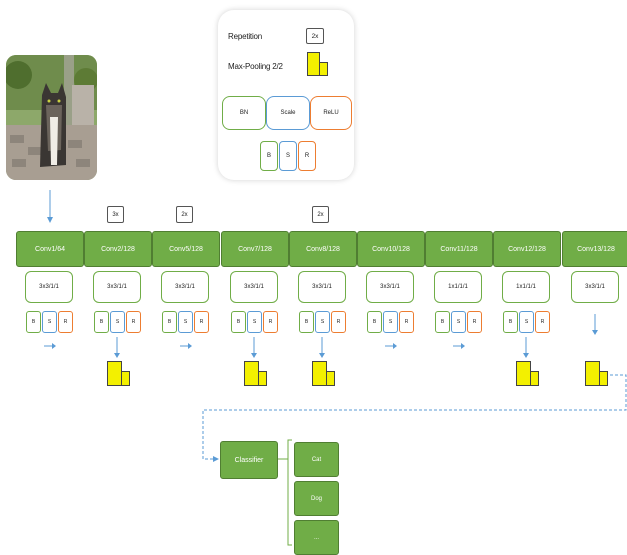 This screenshot has height=555, width=627. I want to click on output-bracket, so click(289, 492).